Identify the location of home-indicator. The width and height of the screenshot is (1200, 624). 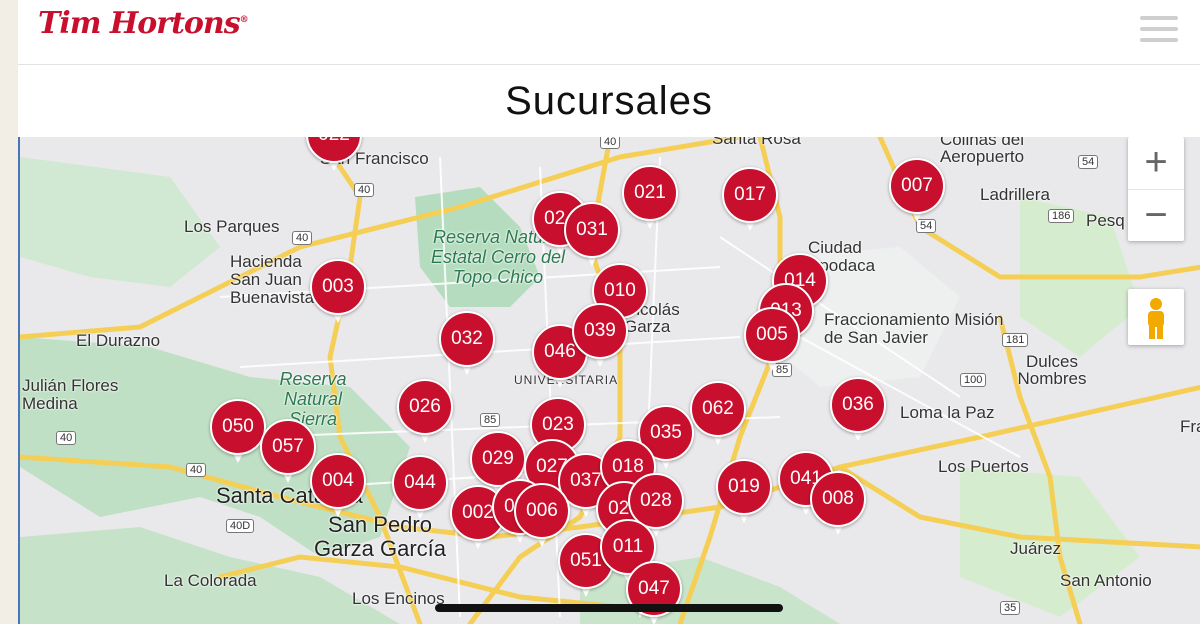
(609, 608).